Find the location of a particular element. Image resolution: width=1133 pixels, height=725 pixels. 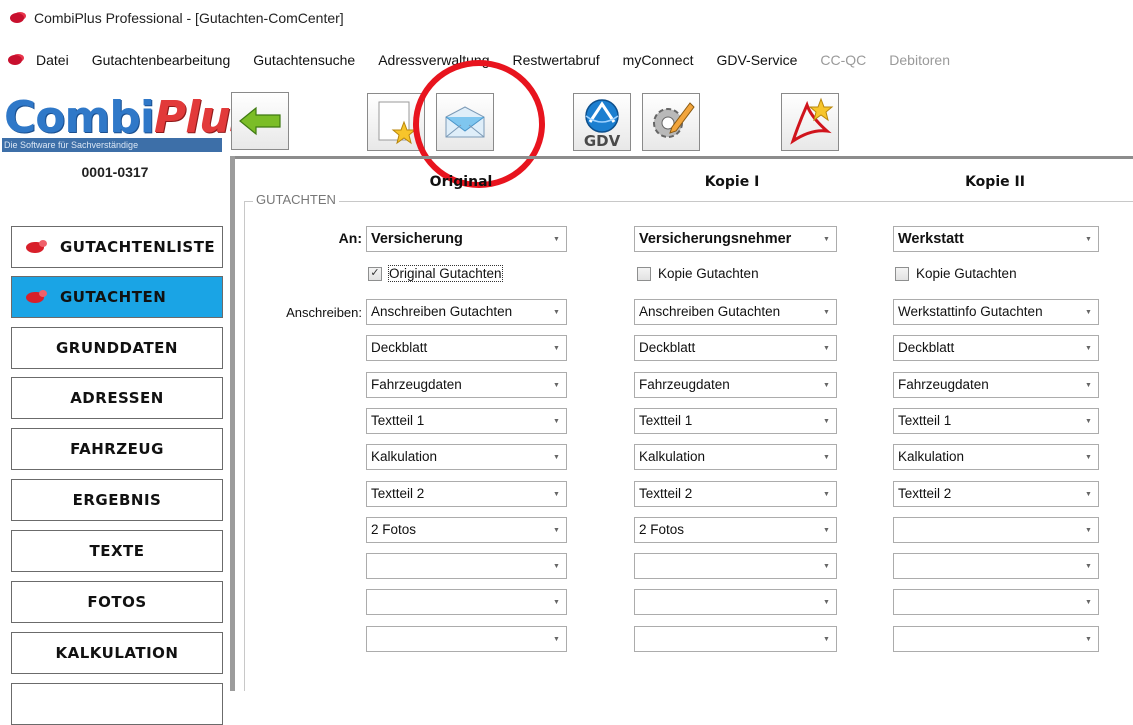

nav-grunddaten: GRUNDDATEN is located at coordinates (117, 348).